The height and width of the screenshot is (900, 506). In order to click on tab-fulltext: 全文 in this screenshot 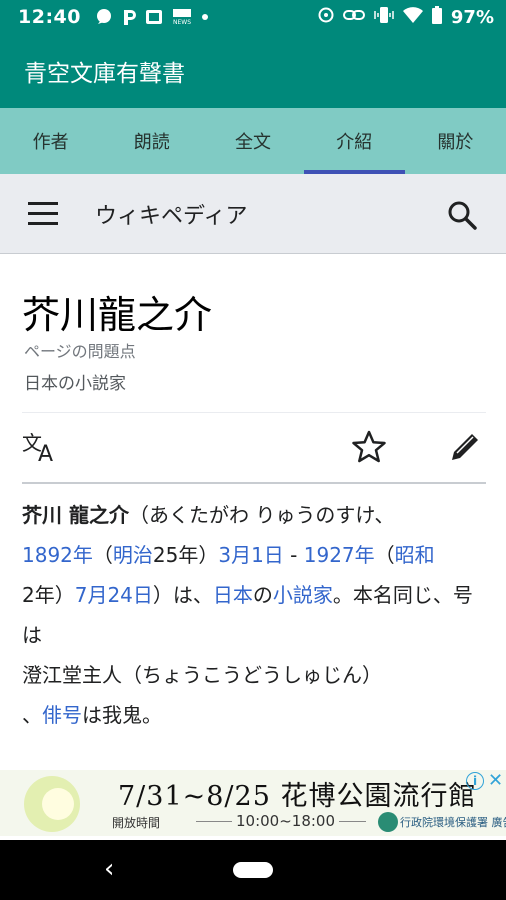, I will do `click(252, 141)`.